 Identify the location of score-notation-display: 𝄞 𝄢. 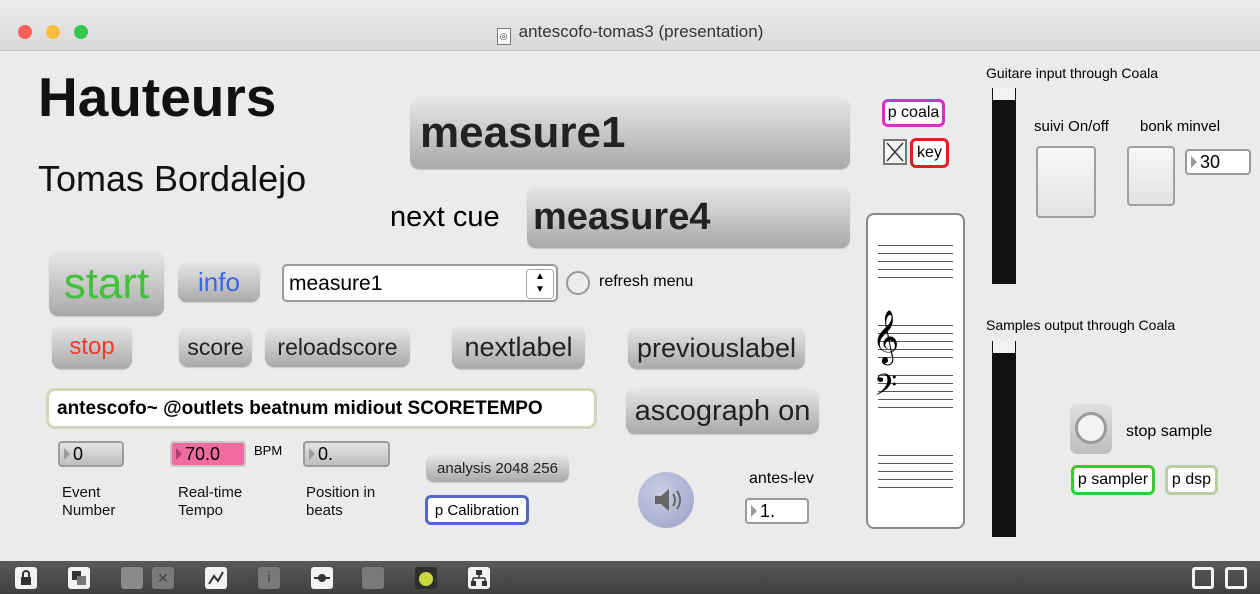
(915, 371).